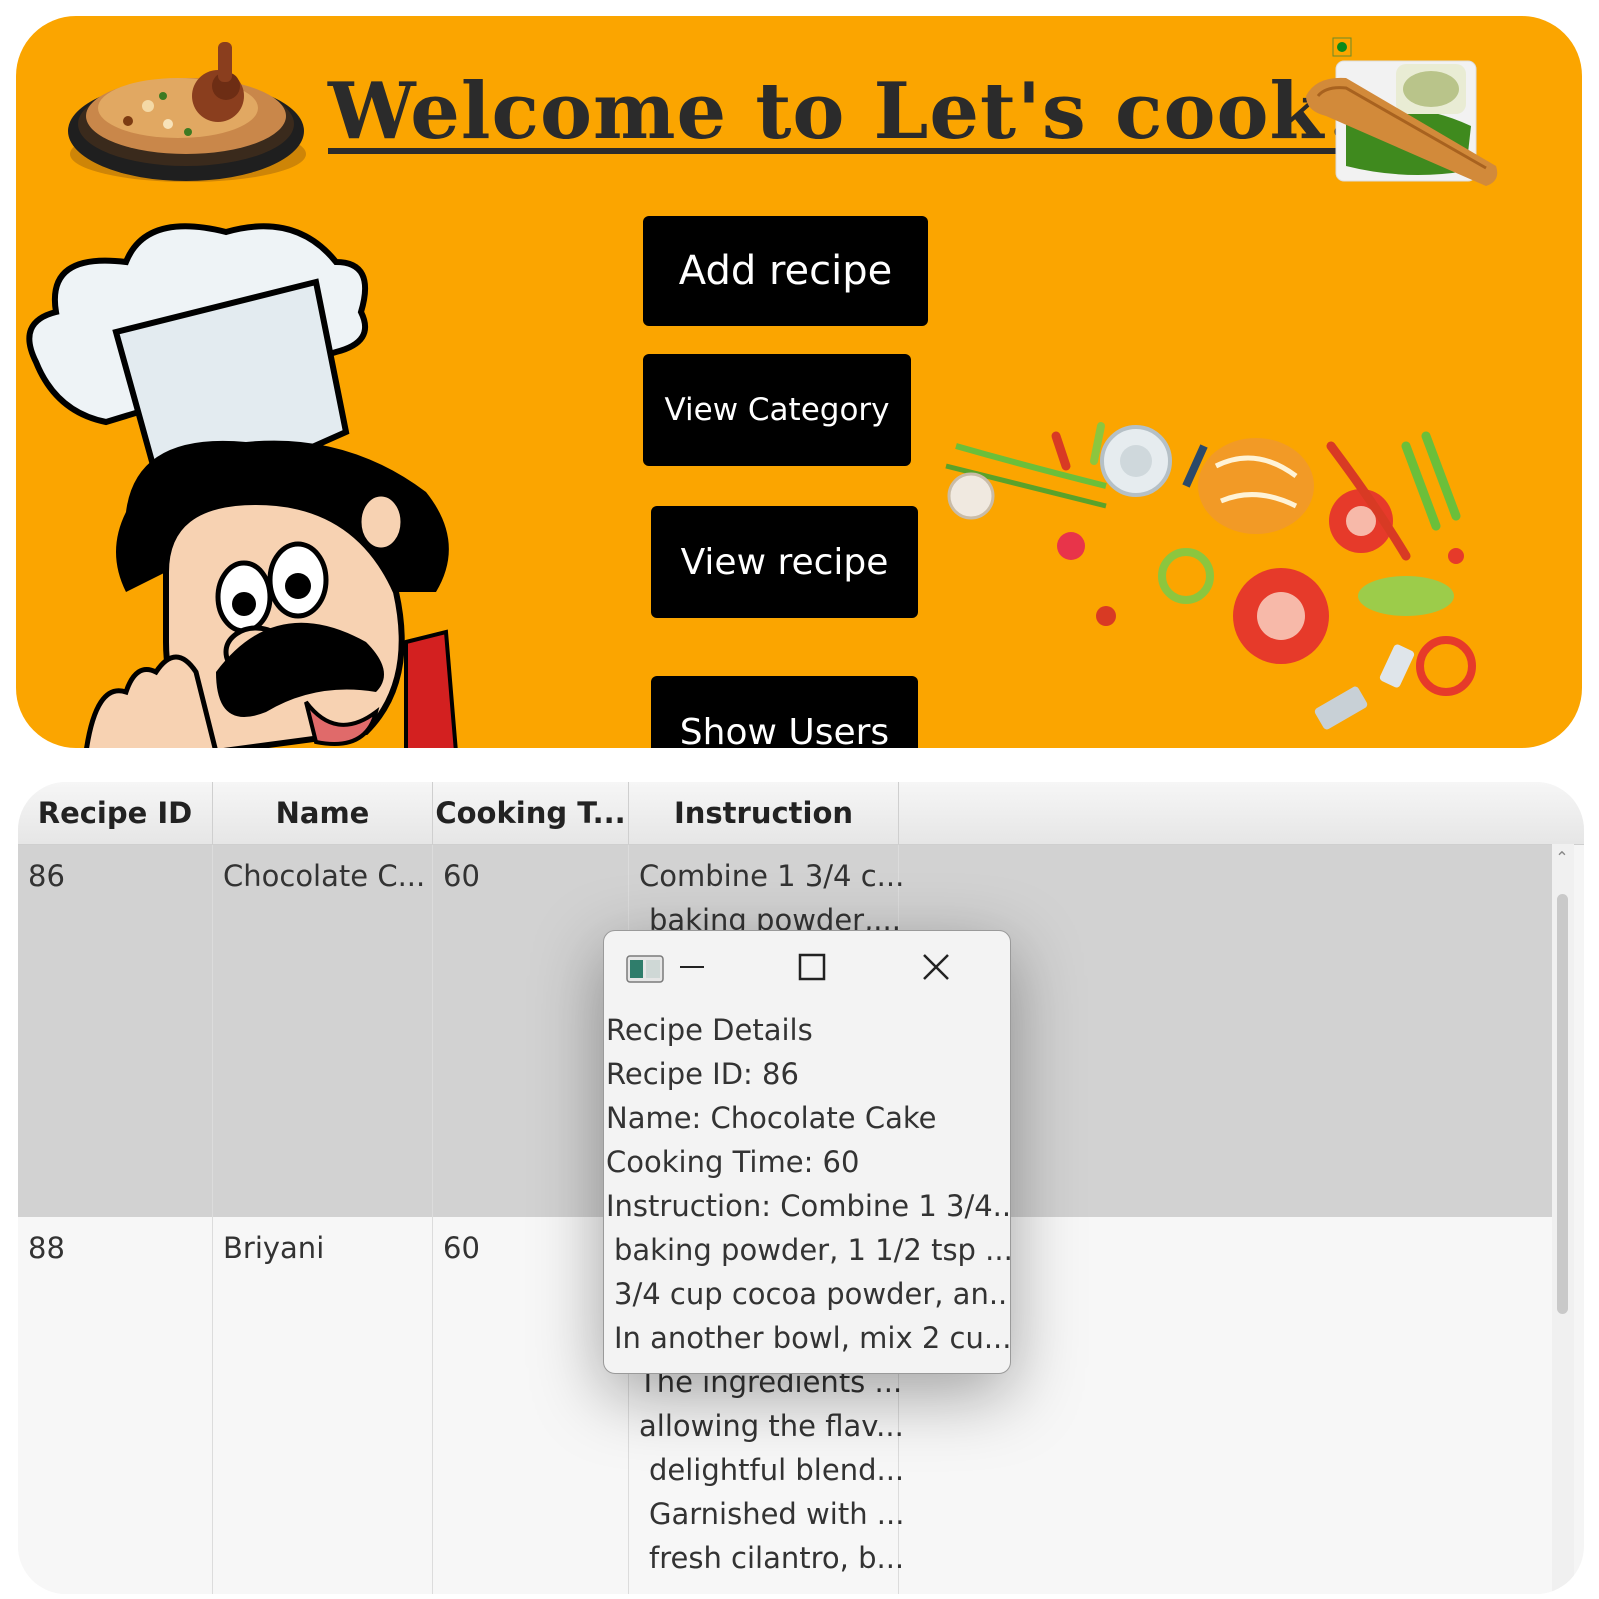 Image resolution: width=1599 pixels, height=1599 pixels. I want to click on view-category-button: View Category, so click(777, 410).